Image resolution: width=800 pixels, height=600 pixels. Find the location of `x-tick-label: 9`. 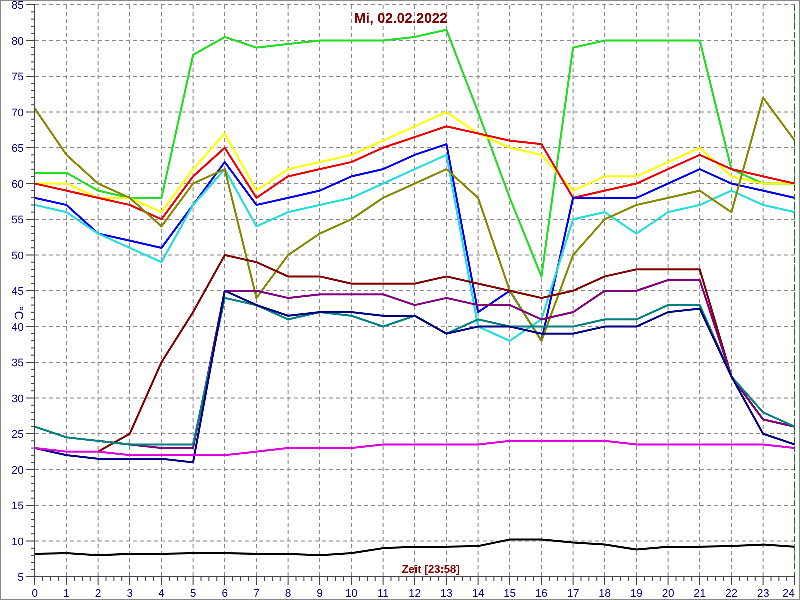

x-tick-label: 9 is located at coordinates (320, 593).